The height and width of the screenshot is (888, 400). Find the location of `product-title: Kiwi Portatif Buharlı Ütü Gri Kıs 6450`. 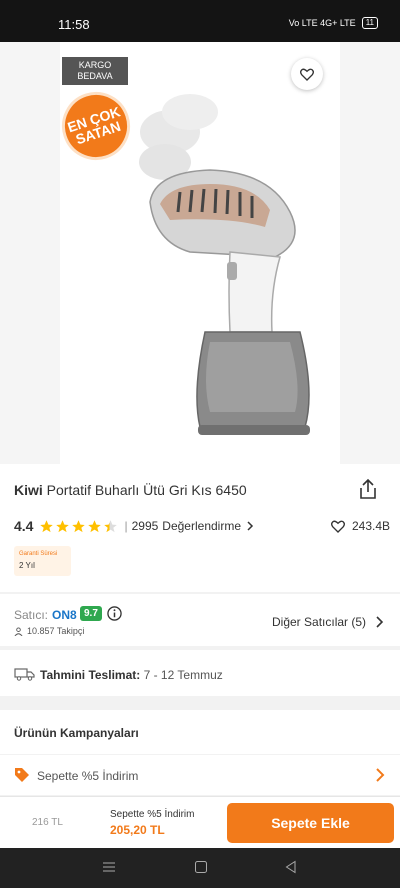

product-title: Kiwi Portatif Buharlı Ütü Gri Kıs 6450 is located at coordinates (130, 490).